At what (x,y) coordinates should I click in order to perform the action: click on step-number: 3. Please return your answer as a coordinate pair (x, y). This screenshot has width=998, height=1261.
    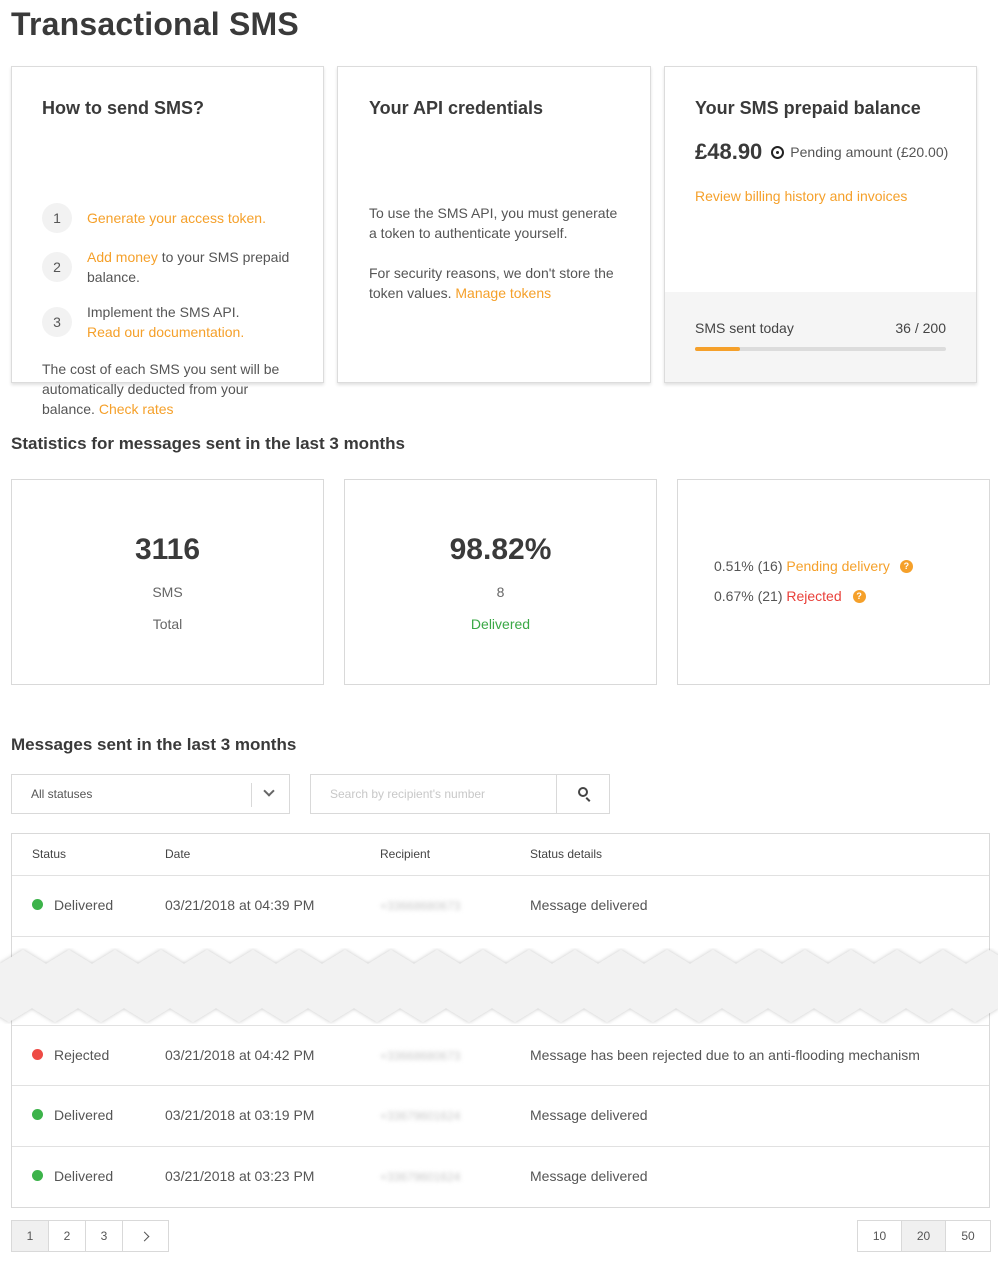
    Looking at the image, I should click on (57, 322).